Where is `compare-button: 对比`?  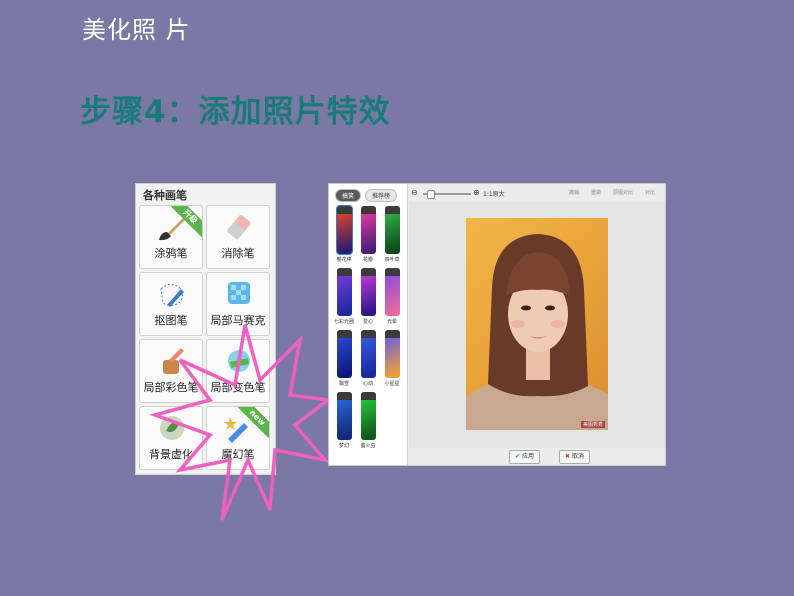
compare-button: 对比 is located at coordinates (650, 192).